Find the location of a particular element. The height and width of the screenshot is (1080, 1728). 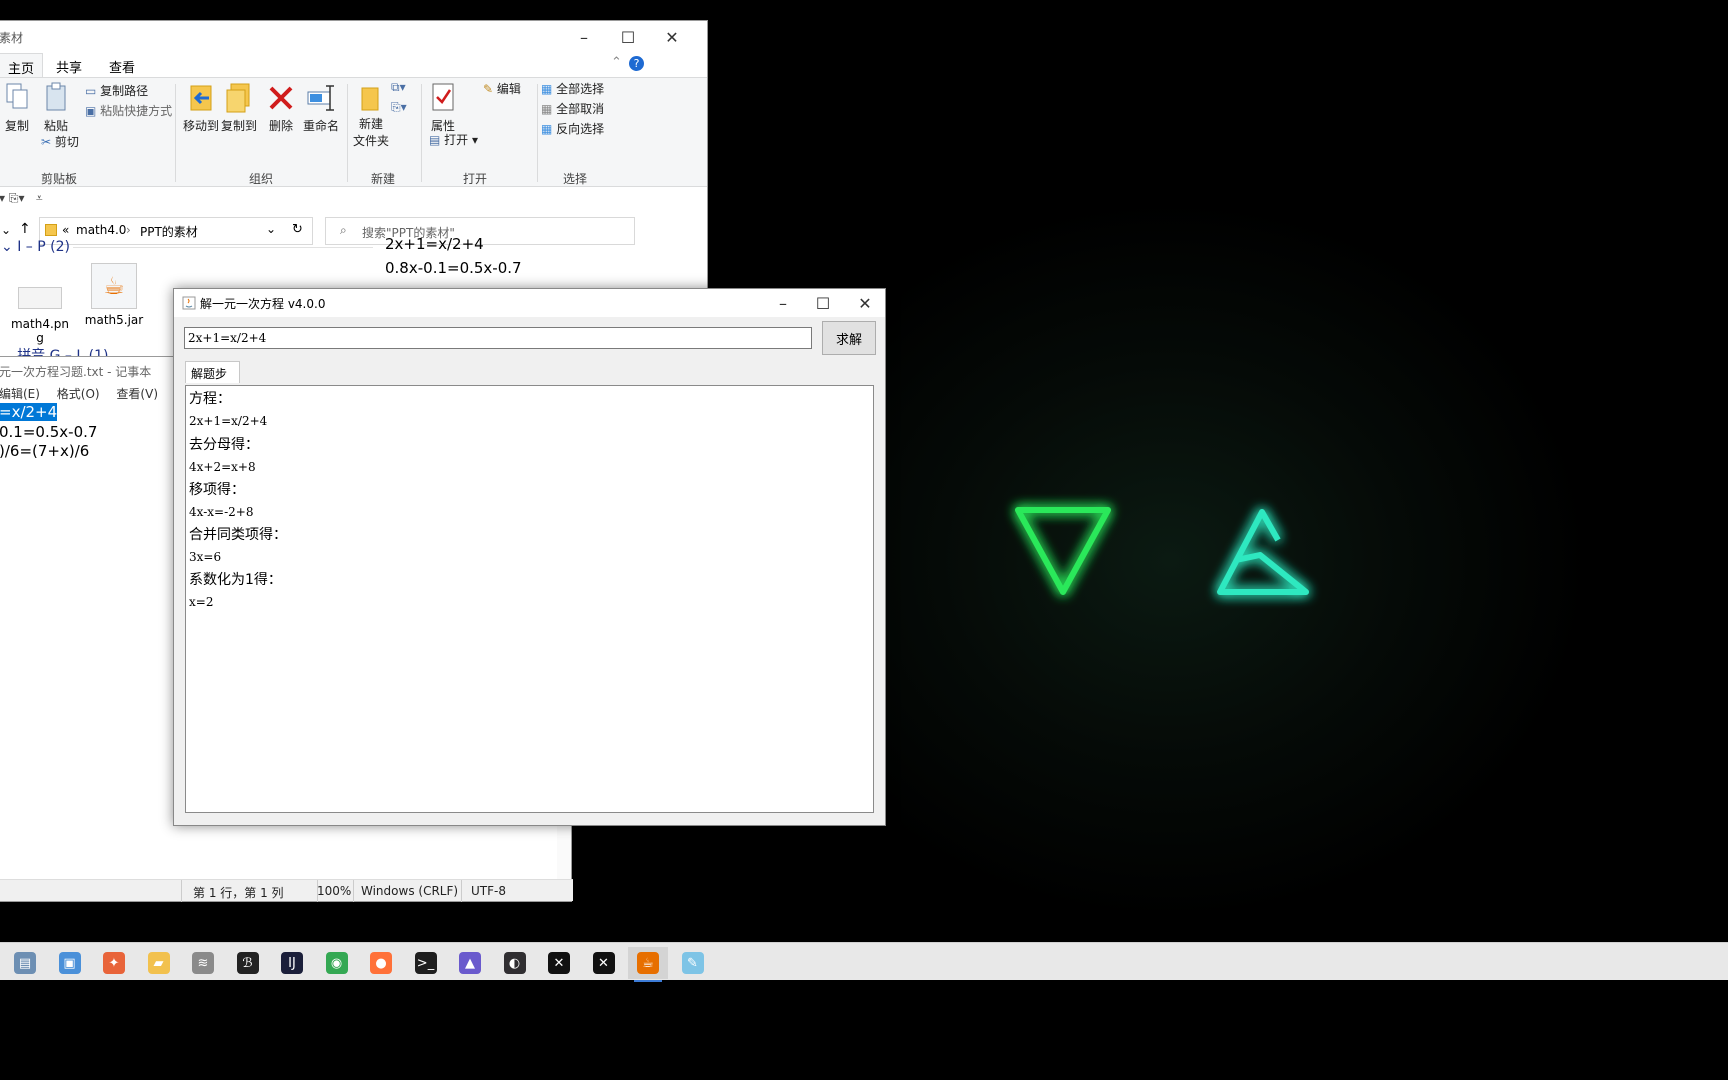

tab-view: 查看 is located at coordinates (122, 66).